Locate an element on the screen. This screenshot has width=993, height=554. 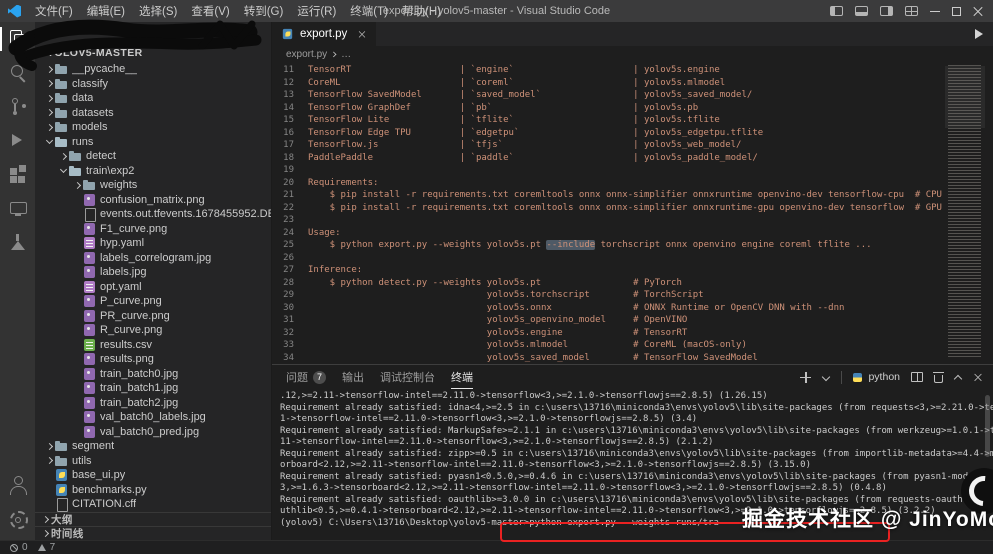
warning-icon is located at coordinates (41, 547).